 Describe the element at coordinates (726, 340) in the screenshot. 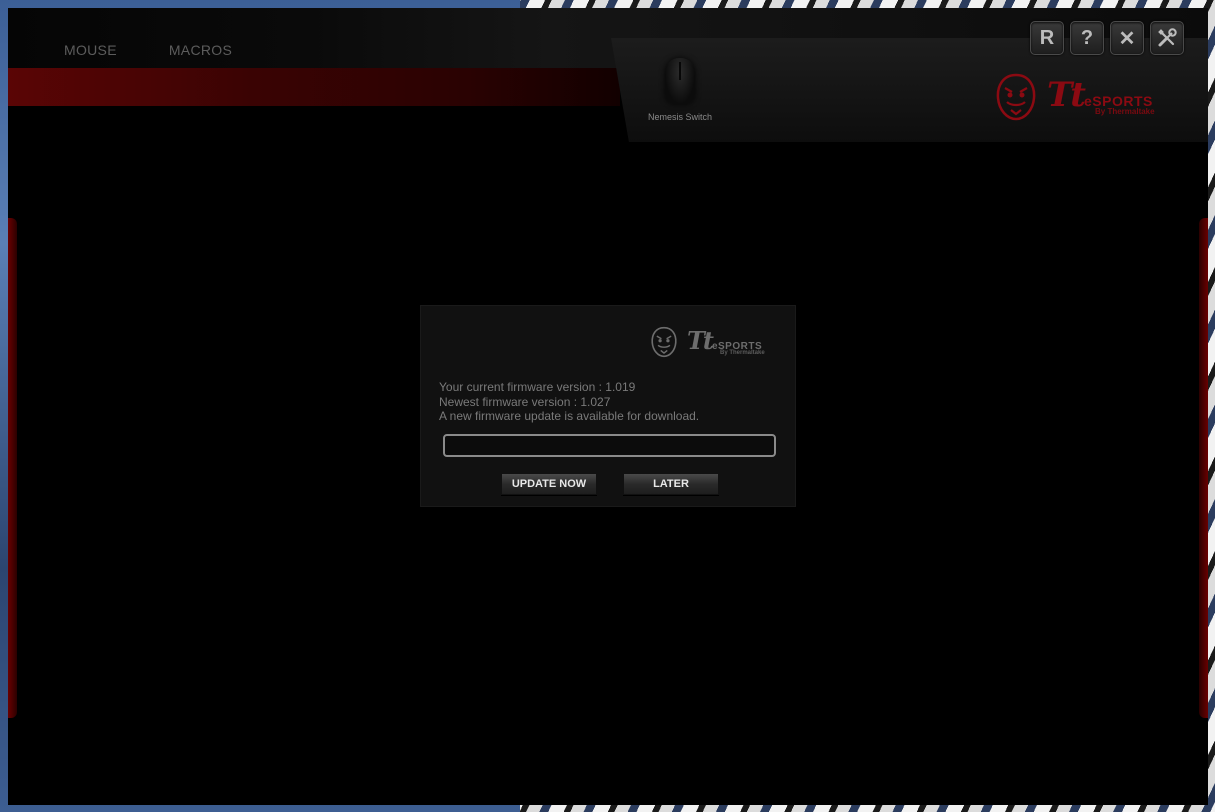

I see `dialog-brand-wordmark: TteSPORTS By Thermaltake` at that location.